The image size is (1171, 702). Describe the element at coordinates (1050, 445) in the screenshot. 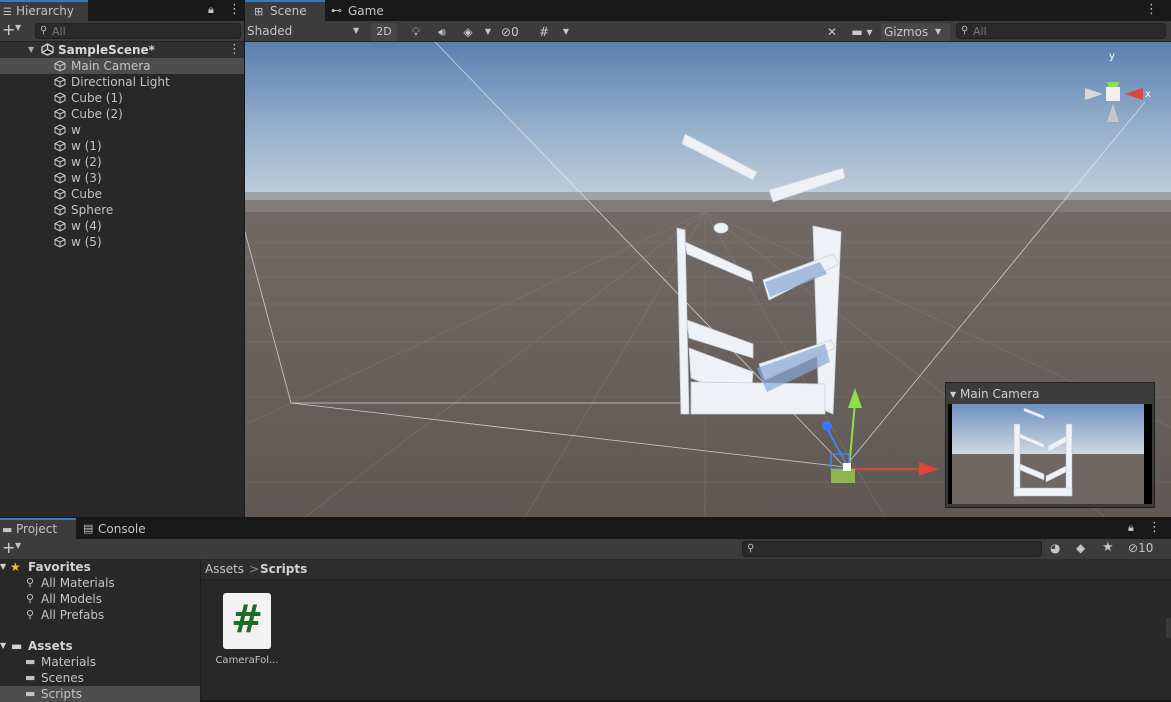

I see `camera-preview-window: ▼ Main Camera` at that location.